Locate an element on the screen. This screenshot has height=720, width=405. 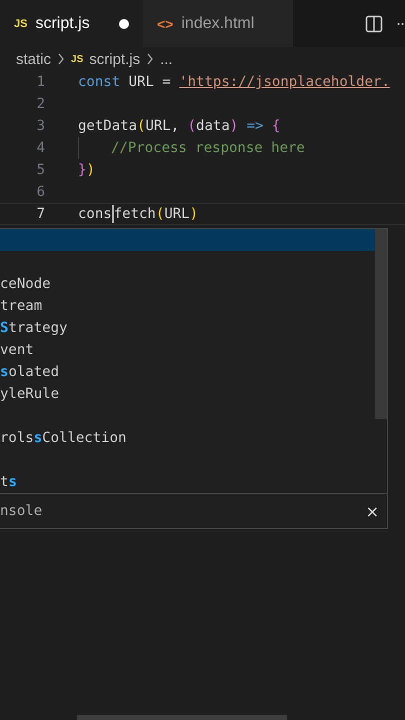
code-line: //Process response here is located at coordinates (207, 148).